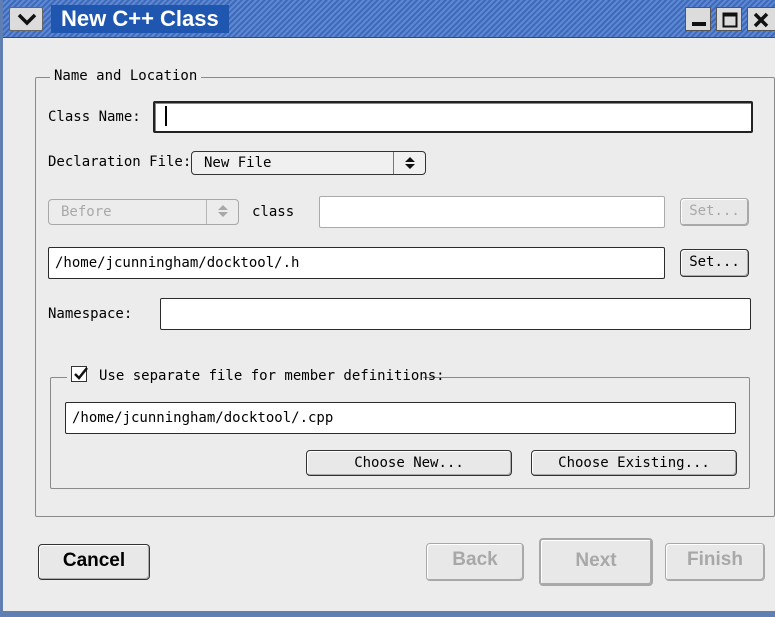 This screenshot has width=775, height=617. What do you see at coordinates (389, 19) in the screenshot?
I see `title-bar: New C++ Class` at bounding box center [389, 19].